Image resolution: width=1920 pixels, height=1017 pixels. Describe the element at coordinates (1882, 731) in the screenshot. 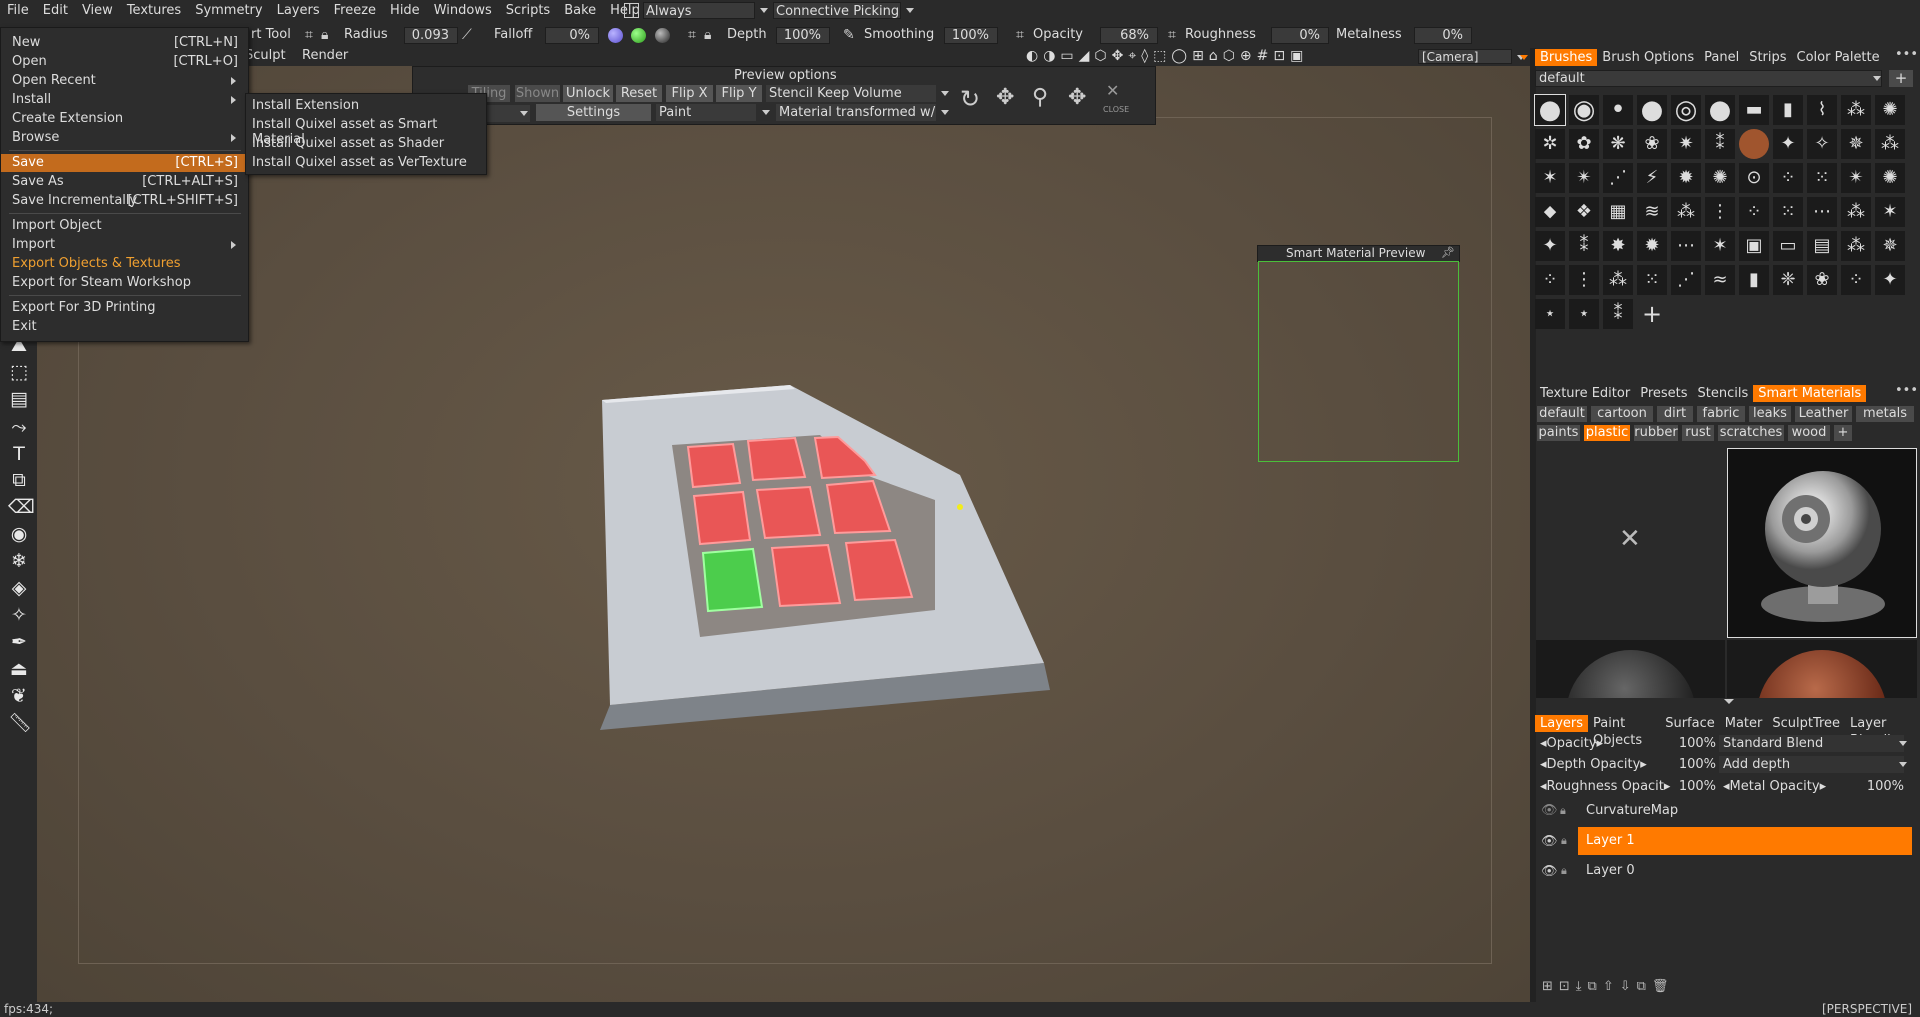

I see `tab-layer-blending: Layer Blendin` at that location.